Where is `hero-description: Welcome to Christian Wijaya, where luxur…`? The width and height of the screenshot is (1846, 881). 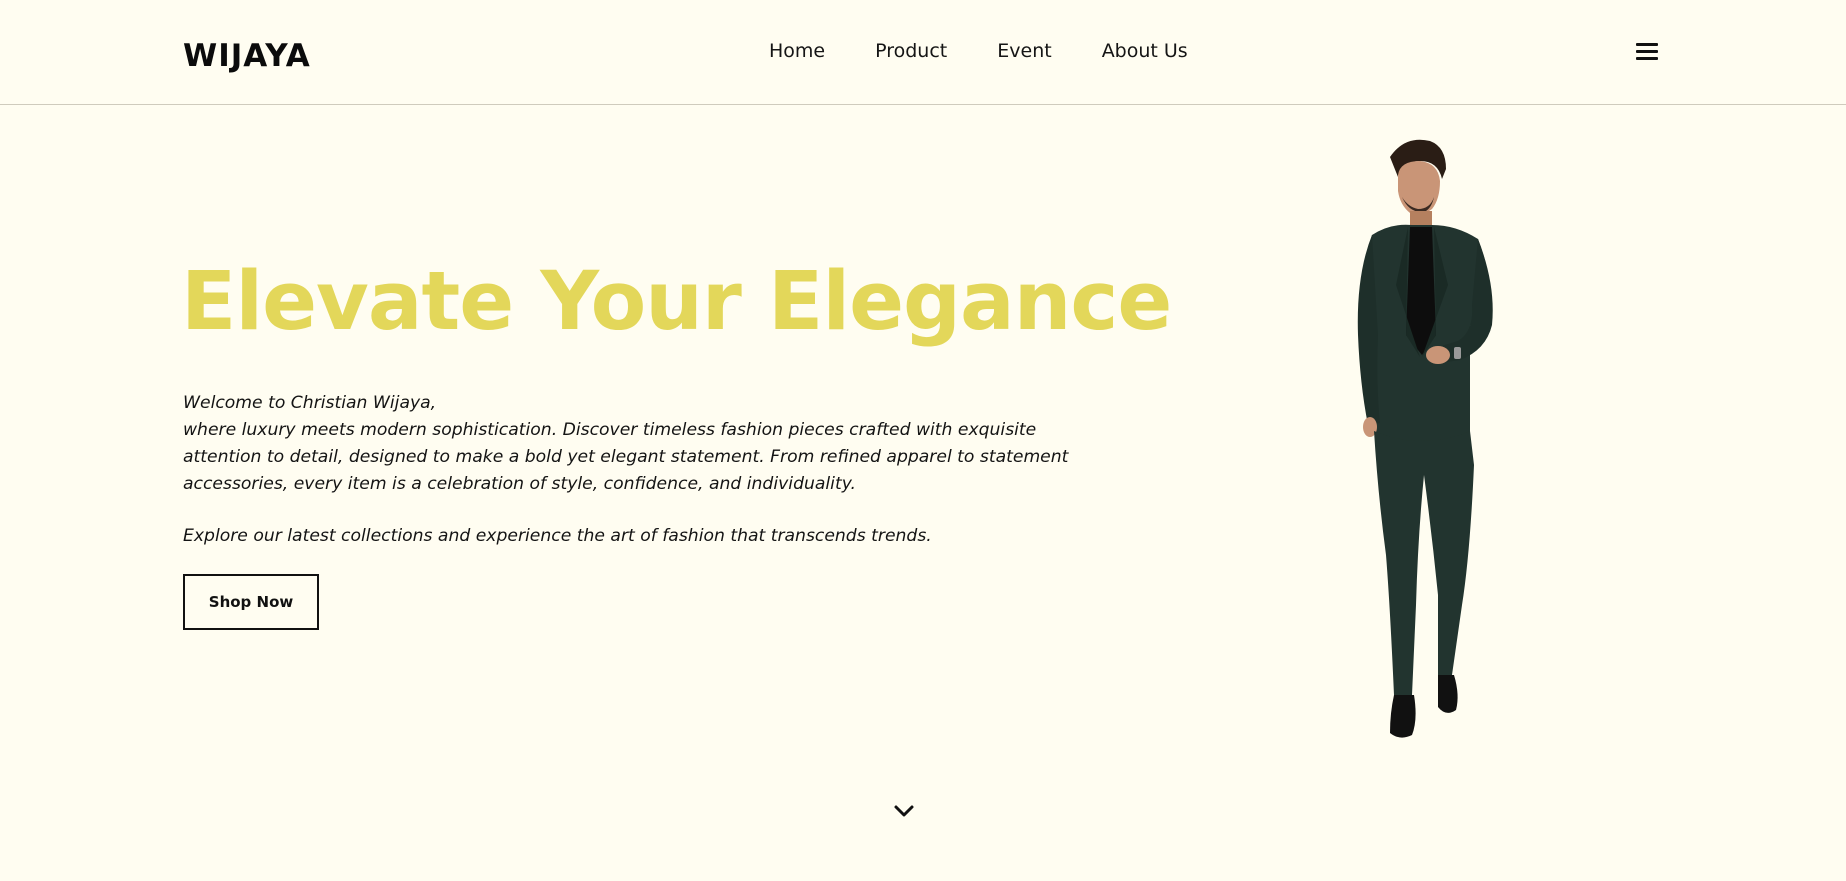 hero-description: Welcome to Christian Wijaya, where luxur… is located at coordinates (633, 470).